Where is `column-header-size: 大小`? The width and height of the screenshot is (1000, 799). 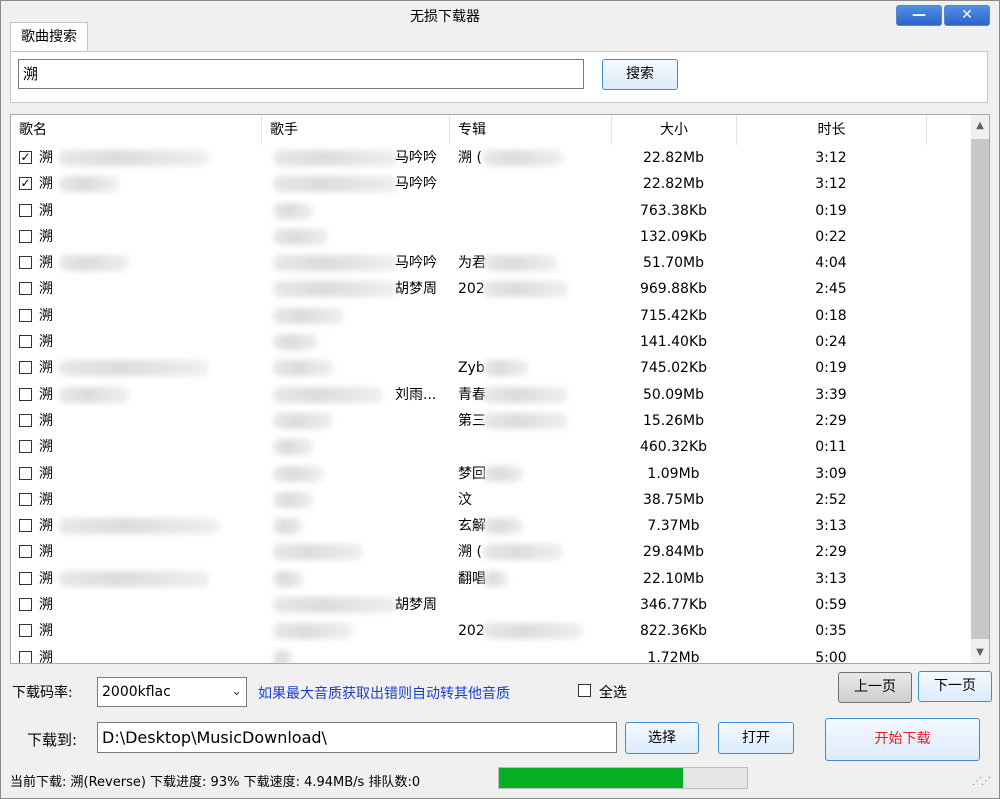 column-header-size: 大小 is located at coordinates (674, 130).